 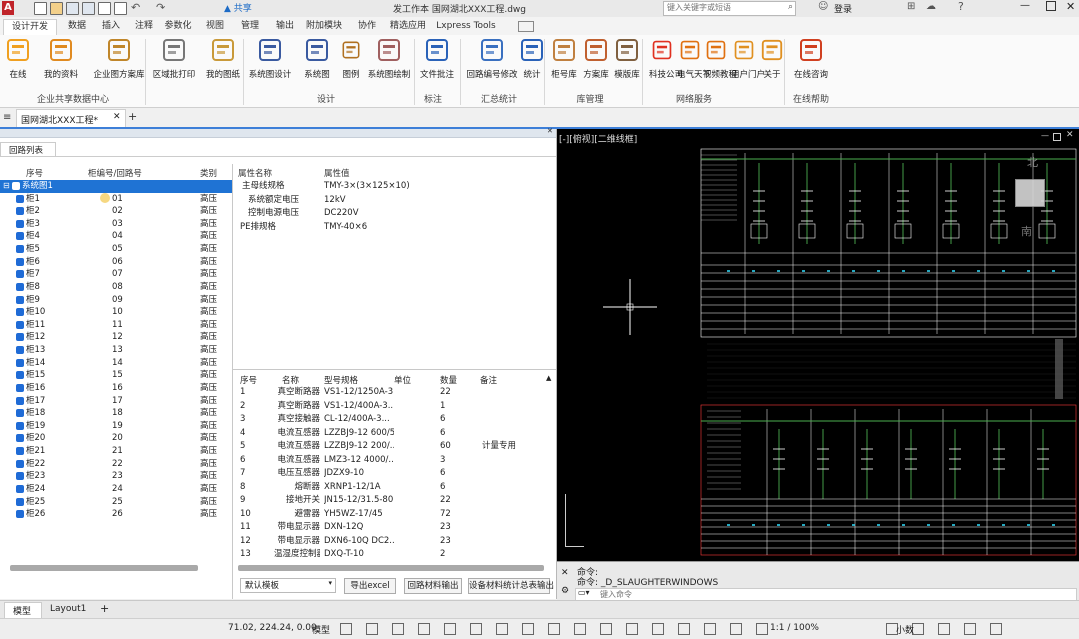 I want to click on cloud-icon: ☁, so click(x=931, y=6).